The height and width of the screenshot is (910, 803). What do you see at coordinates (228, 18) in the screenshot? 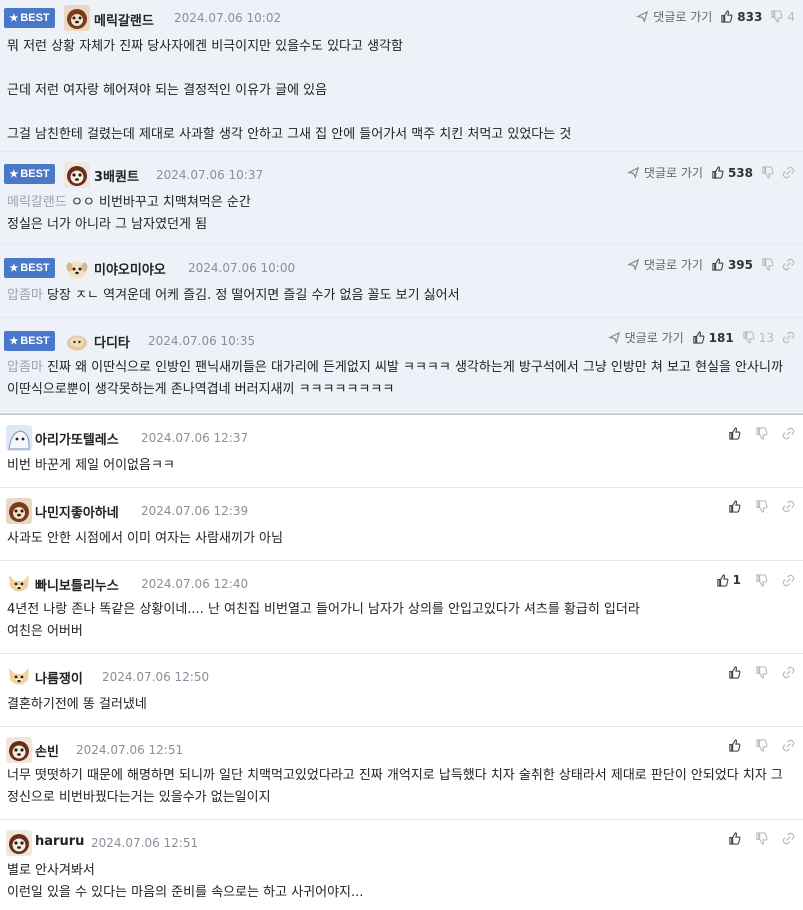
I see `timestamp: 2024.07.06 10:02` at bounding box center [228, 18].